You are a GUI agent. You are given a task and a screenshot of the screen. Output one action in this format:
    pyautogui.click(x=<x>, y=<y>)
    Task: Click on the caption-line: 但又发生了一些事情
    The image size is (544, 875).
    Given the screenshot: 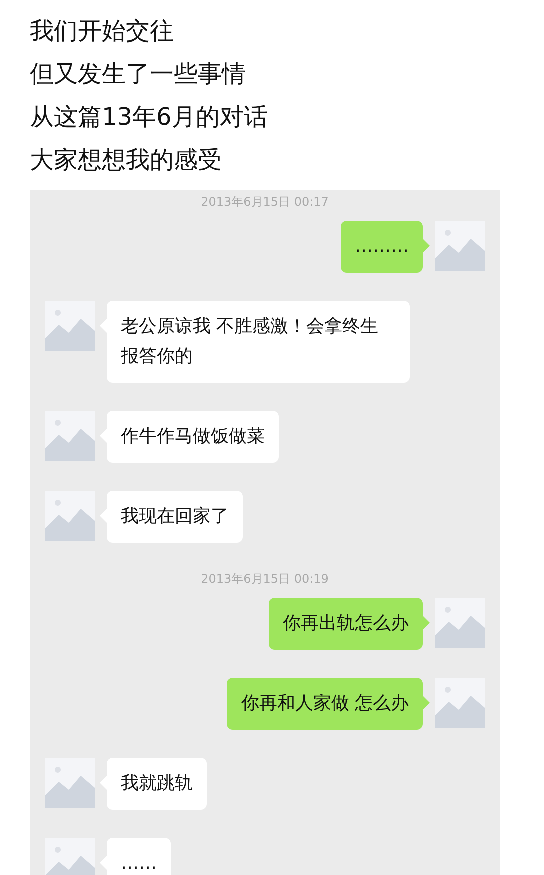 What is the action you would take?
    pyautogui.click(x=138, y=74)
    